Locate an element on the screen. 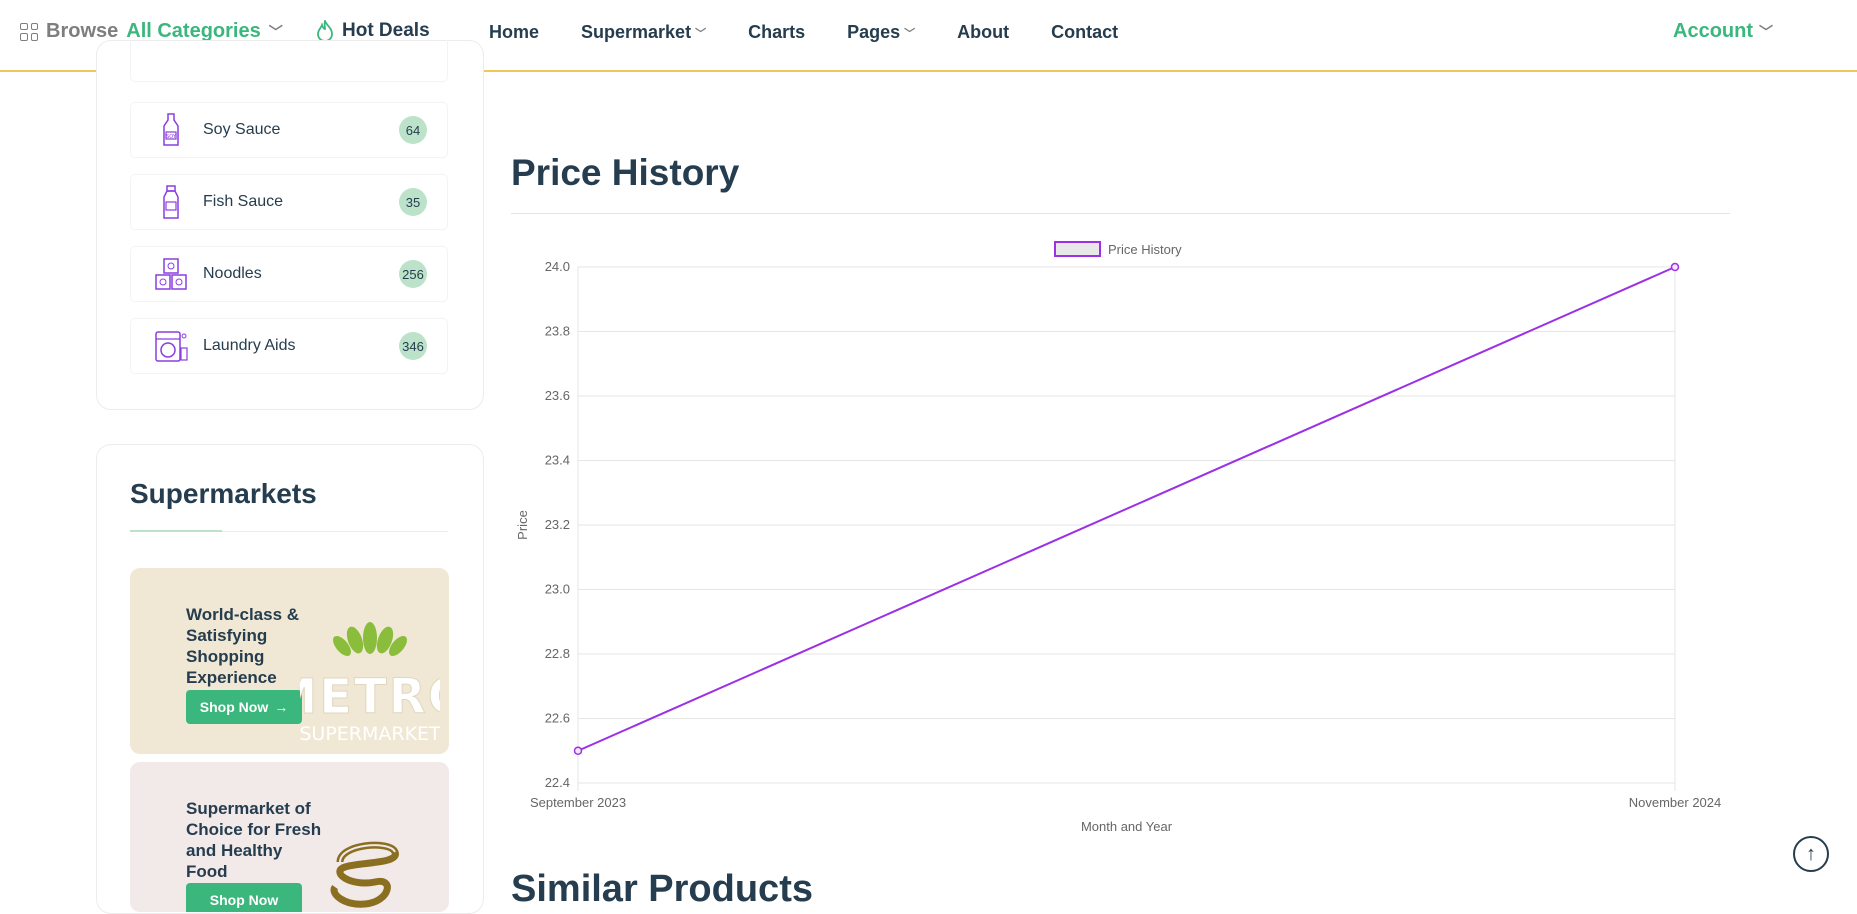  arrow-up-icon: ↑ is located at coordinates (1811, 853).